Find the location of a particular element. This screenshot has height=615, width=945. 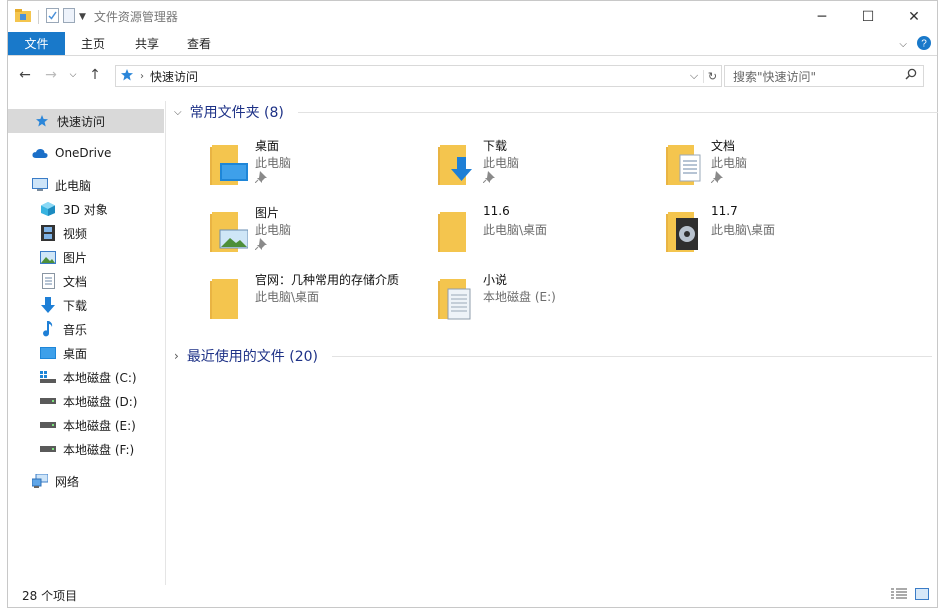

quick-access-toolbar: ▼ is located at coordinates (47, 16).